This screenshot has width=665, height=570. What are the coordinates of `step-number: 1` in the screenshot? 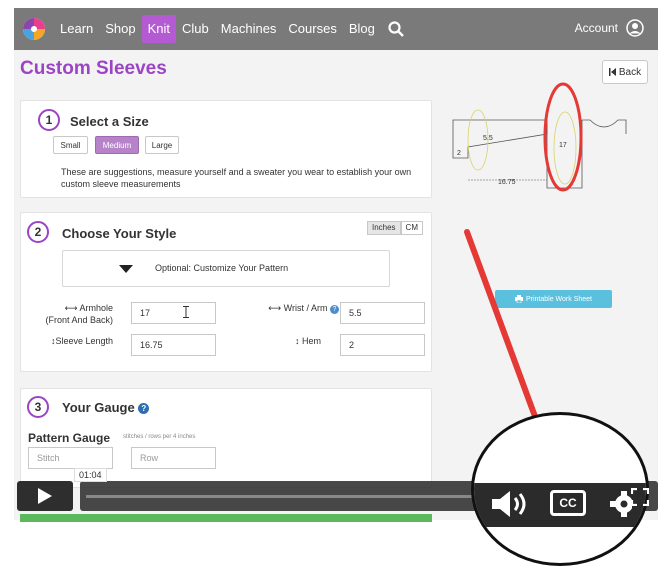 It's located at (49, 120).